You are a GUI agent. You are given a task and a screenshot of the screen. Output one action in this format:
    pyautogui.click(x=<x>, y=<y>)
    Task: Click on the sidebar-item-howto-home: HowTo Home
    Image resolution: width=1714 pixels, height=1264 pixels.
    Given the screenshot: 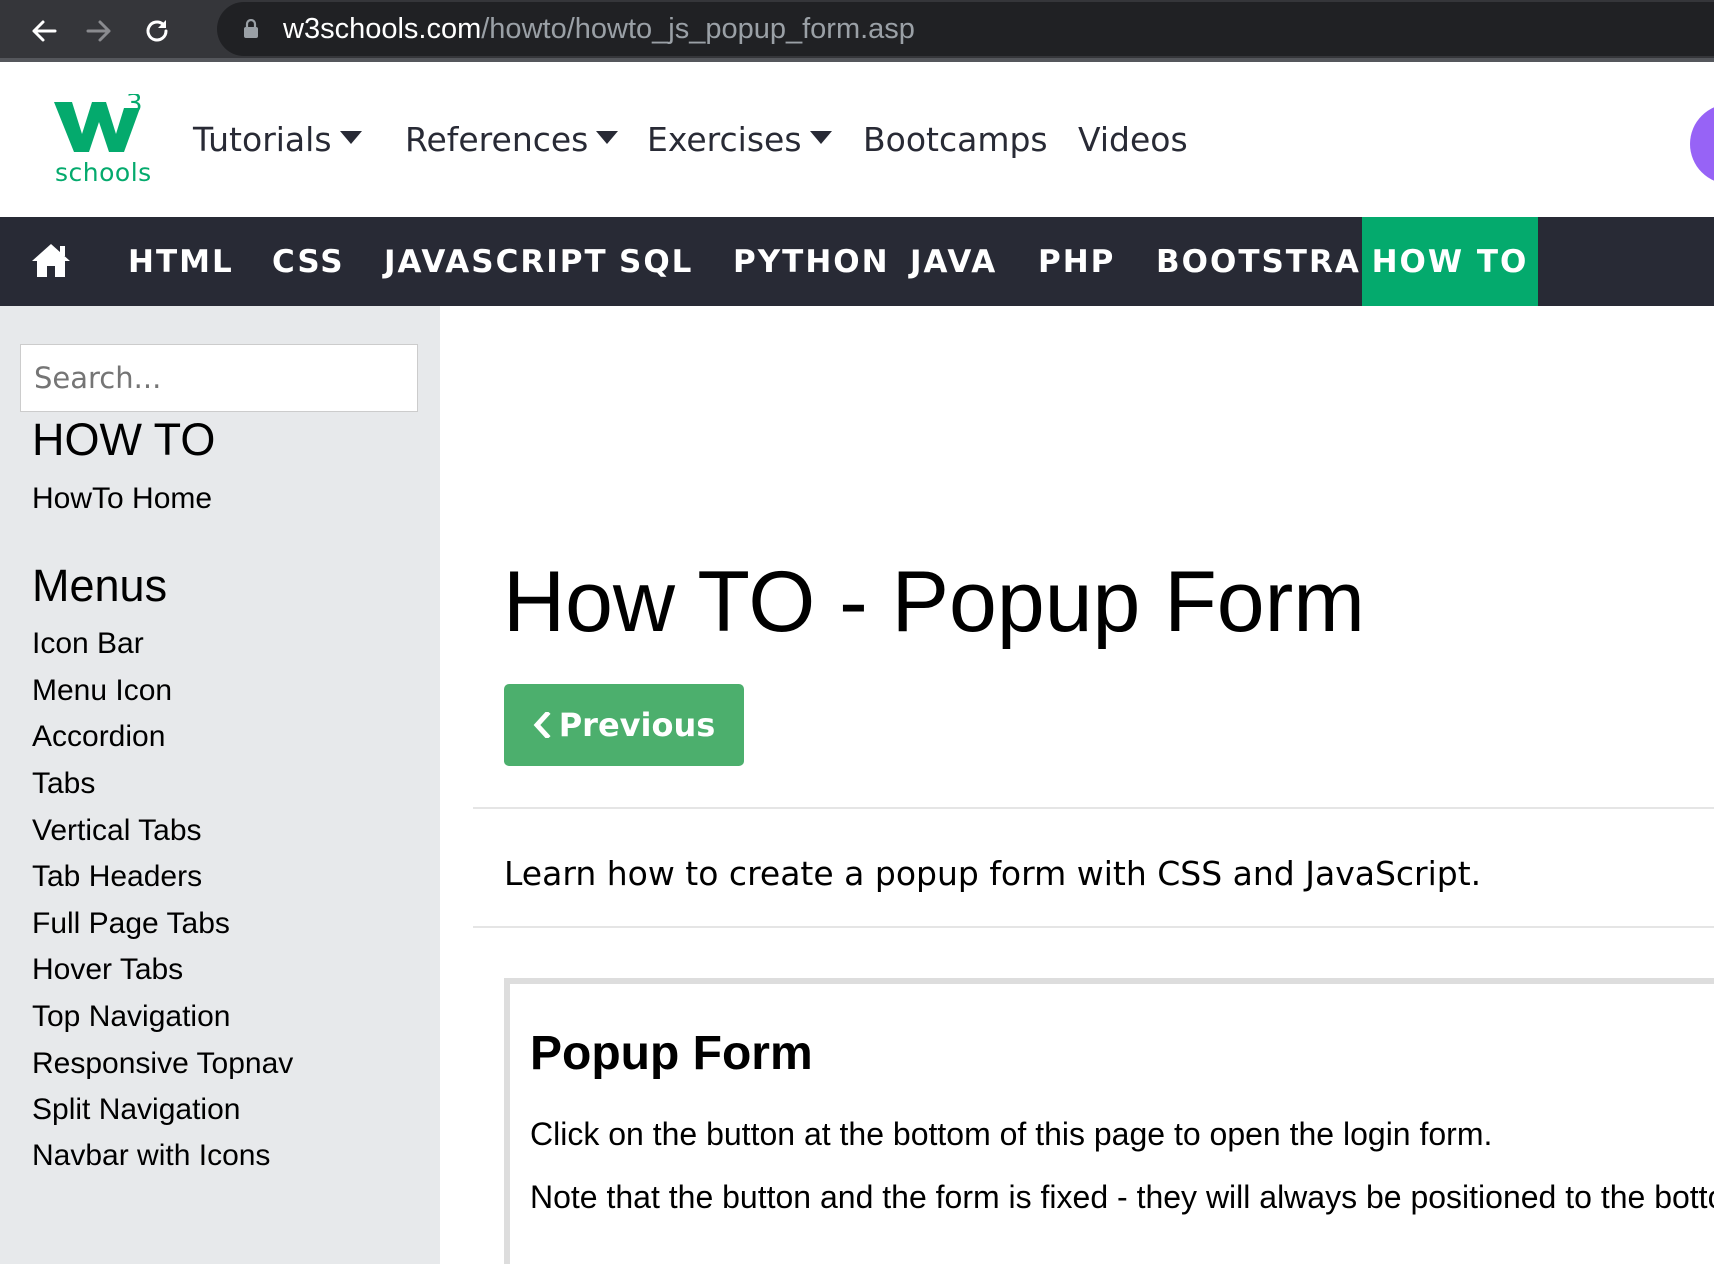 What is the action you would take?
    pyautogui.click(x=122, y=499)
    